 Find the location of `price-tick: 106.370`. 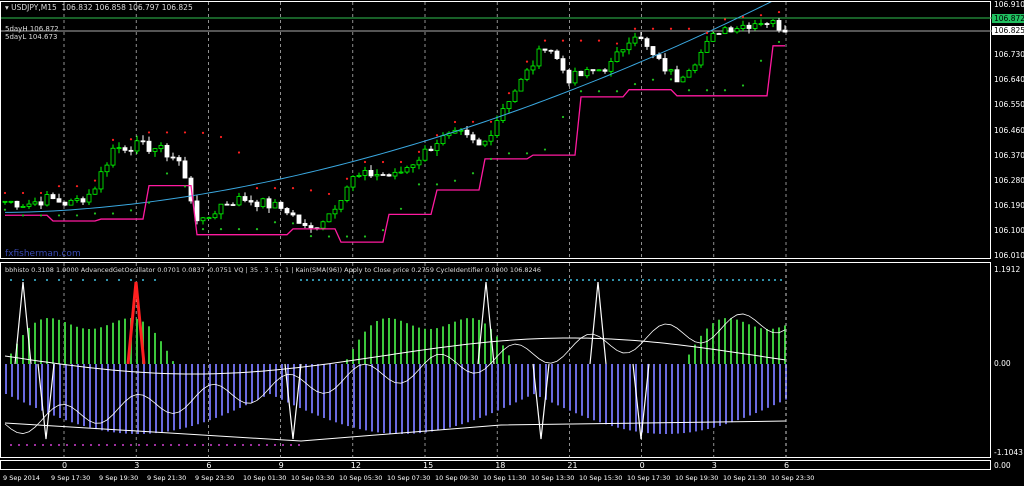

price-tick: 106.370 is located at coordinates (1009, 155).